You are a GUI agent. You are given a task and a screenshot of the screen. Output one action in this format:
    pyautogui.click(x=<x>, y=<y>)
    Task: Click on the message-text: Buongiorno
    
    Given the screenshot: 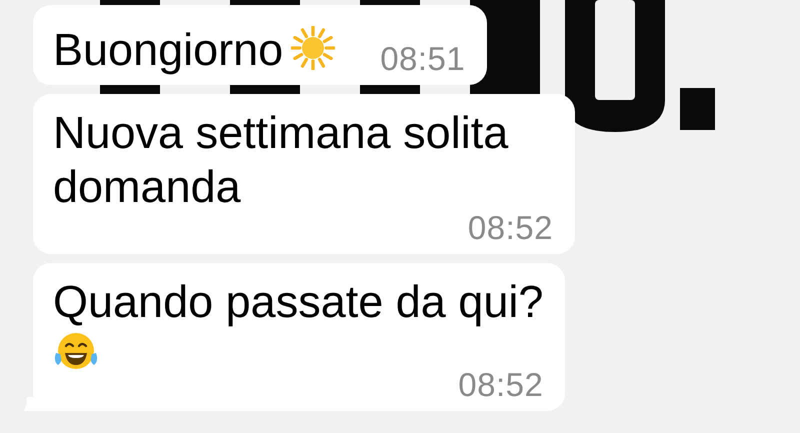 What is the action you would take?
    pyautogui.click(x=168, y=49)
    